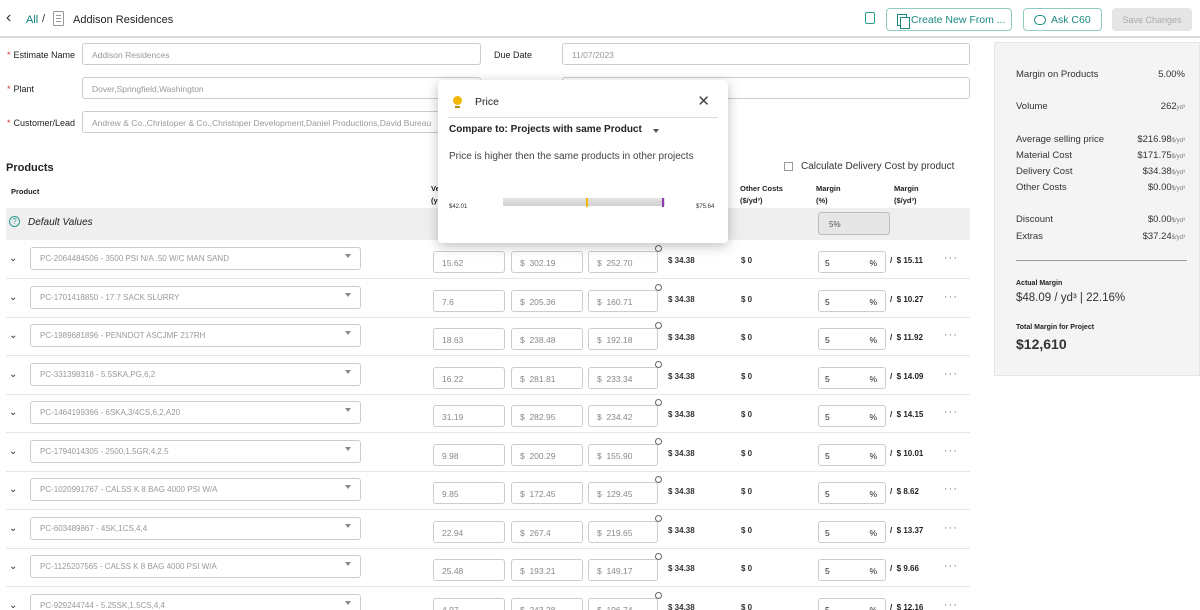 The height and width of the screenshot is (610, 1200). Describe the element at coordinates (547, 262) in the screenshot. I see `price-field: $ 302.19` at that location.